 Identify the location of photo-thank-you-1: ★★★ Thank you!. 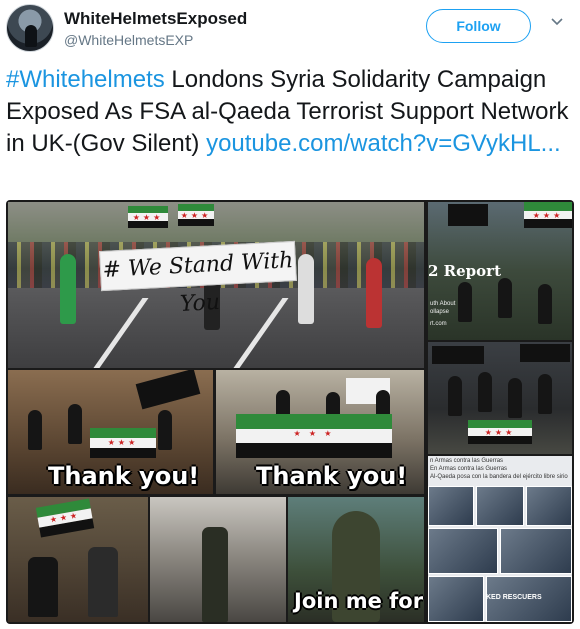
(110, 432).